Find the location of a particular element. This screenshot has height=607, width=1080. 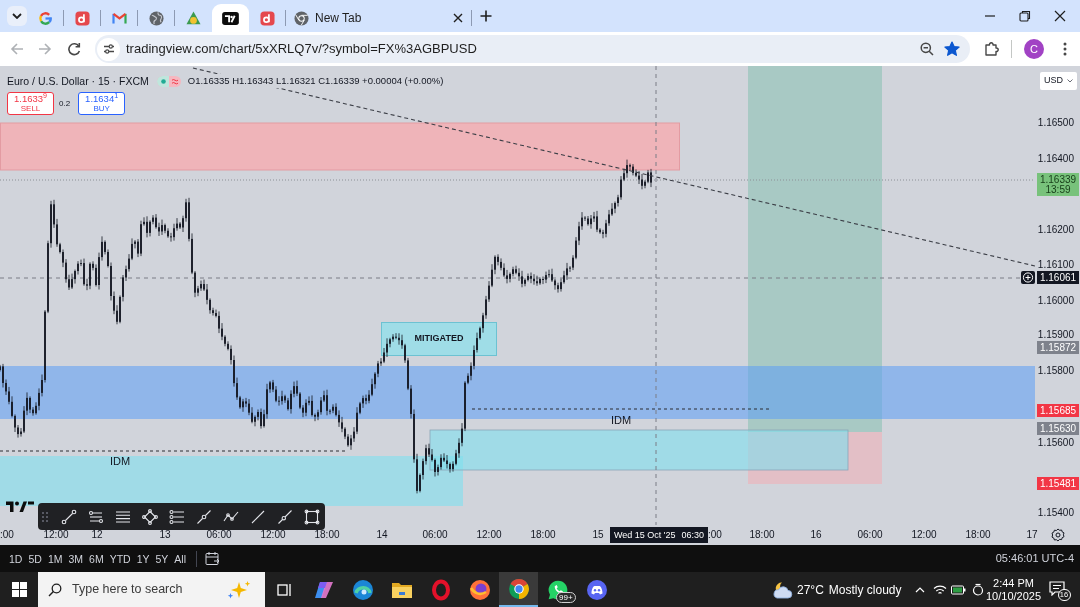

crosshair-time: 06:30 is located at coordinates (693, 535).